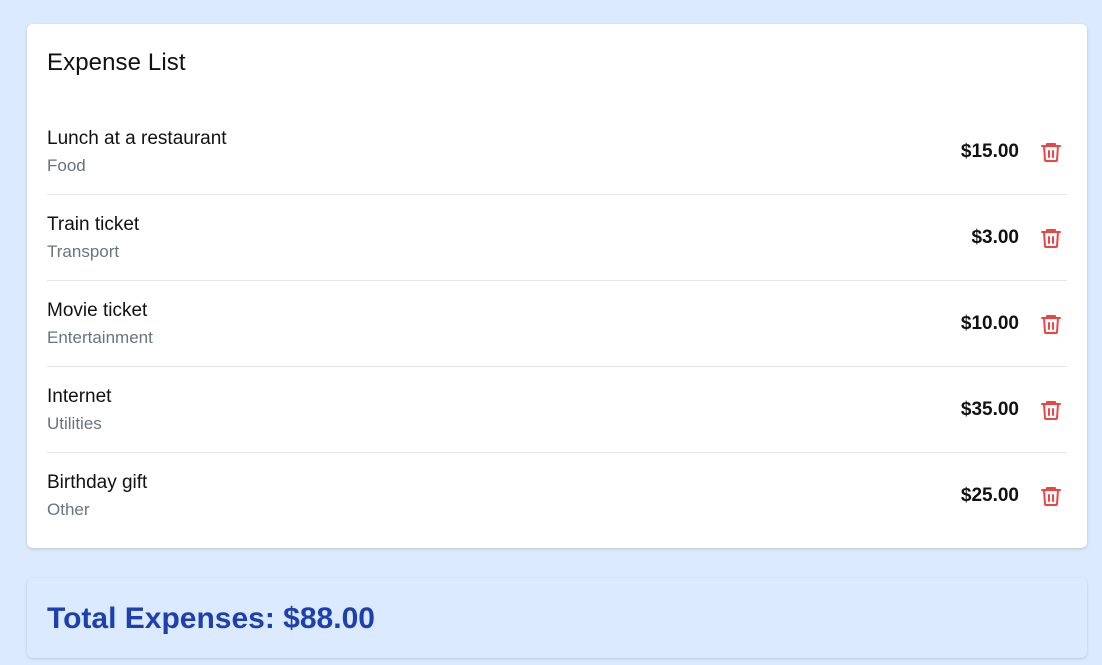 Image resolution: width=1102 pixels, height=665 pixels. I want to click on expense-name: Birthday gift, so click(97, 482).